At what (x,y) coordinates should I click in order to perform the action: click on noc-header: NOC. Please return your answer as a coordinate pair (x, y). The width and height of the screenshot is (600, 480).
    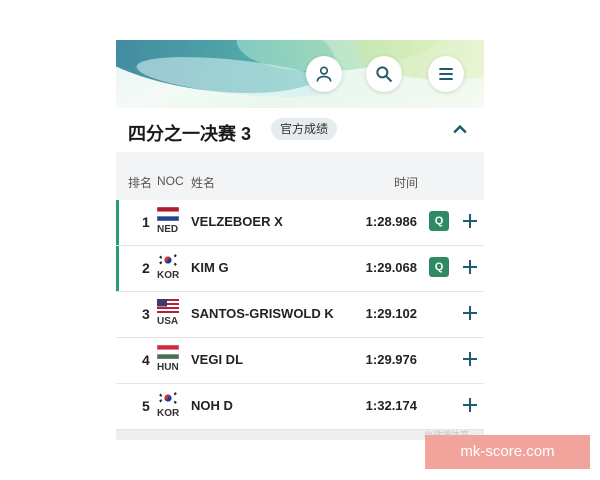
    Looking at the image, I should click on (170, 181).